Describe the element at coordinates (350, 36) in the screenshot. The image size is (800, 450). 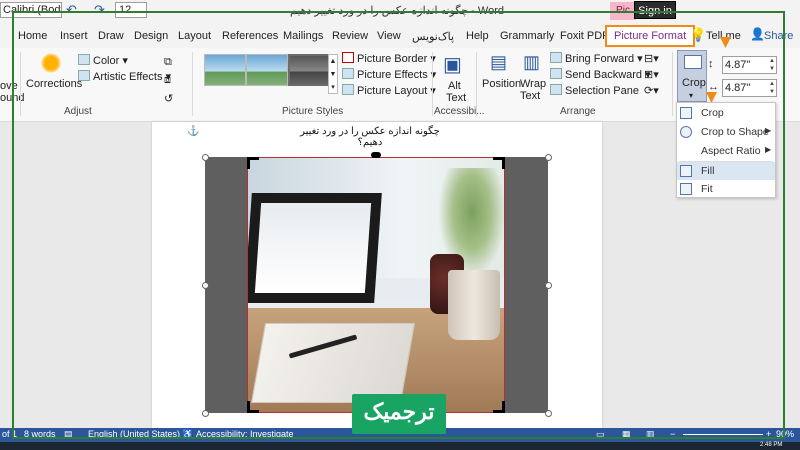
I see `tab-review: Review` at that location.